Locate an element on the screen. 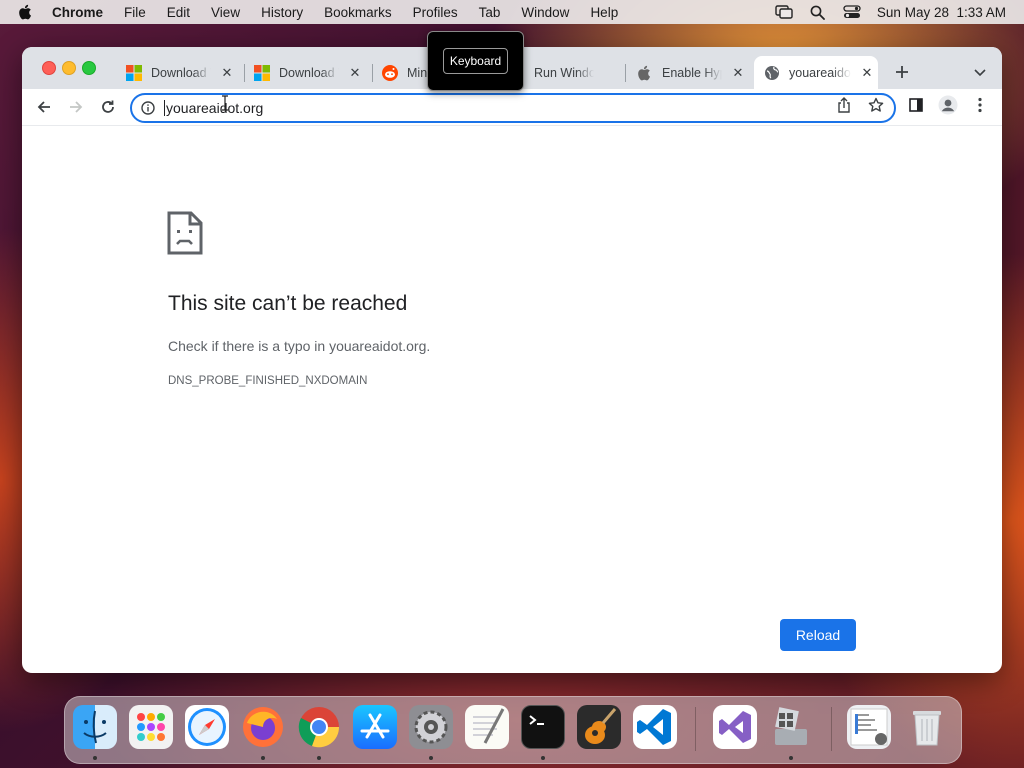 The width and height of the screenshot is (1024, 768). terminal-icon is located at coordinates (543, 727).